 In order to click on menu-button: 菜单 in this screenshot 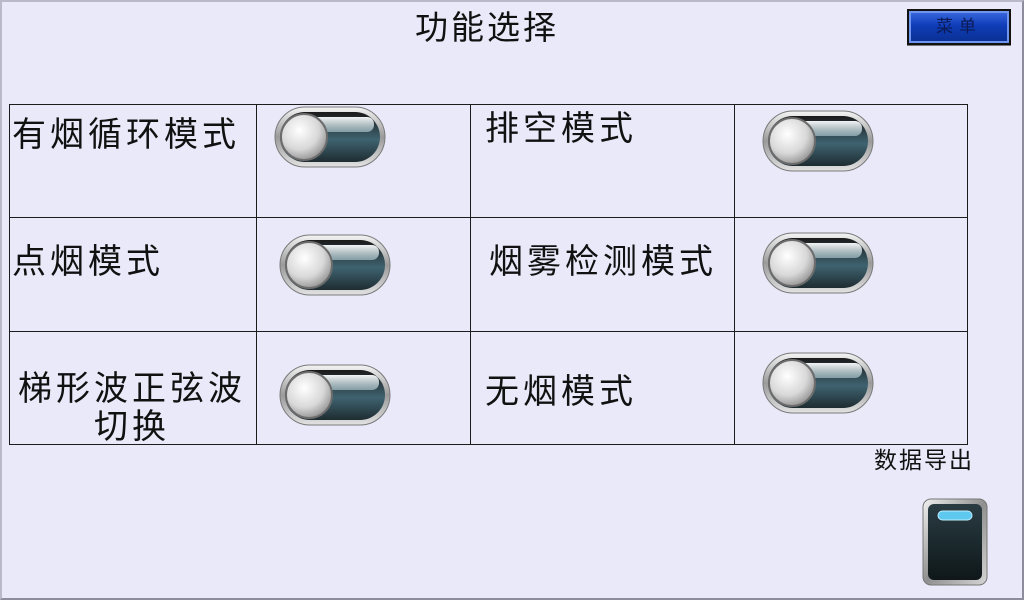, I will do `click(959, 27)`.